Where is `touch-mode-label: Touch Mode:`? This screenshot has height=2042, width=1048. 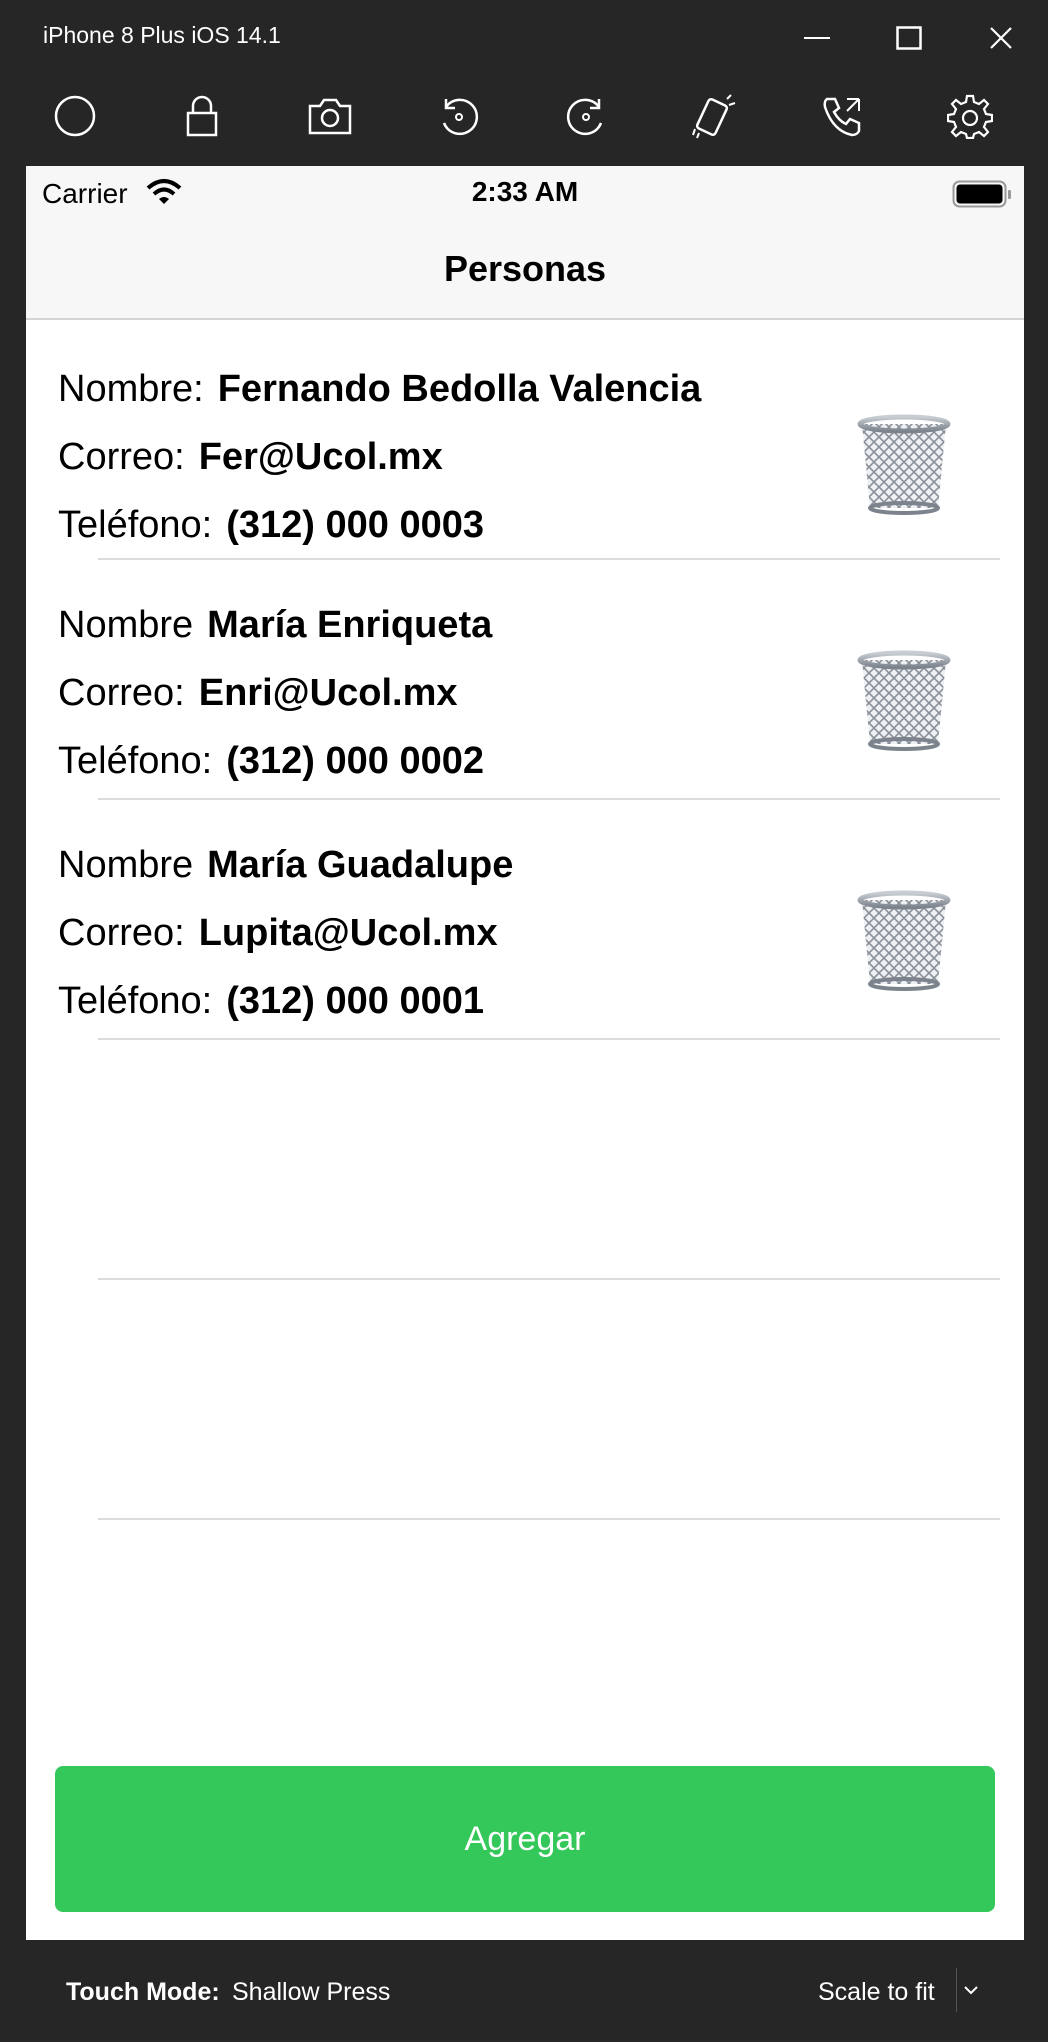 touch-mode-label: Touch Mode: is located at coordinates (143, 1992).